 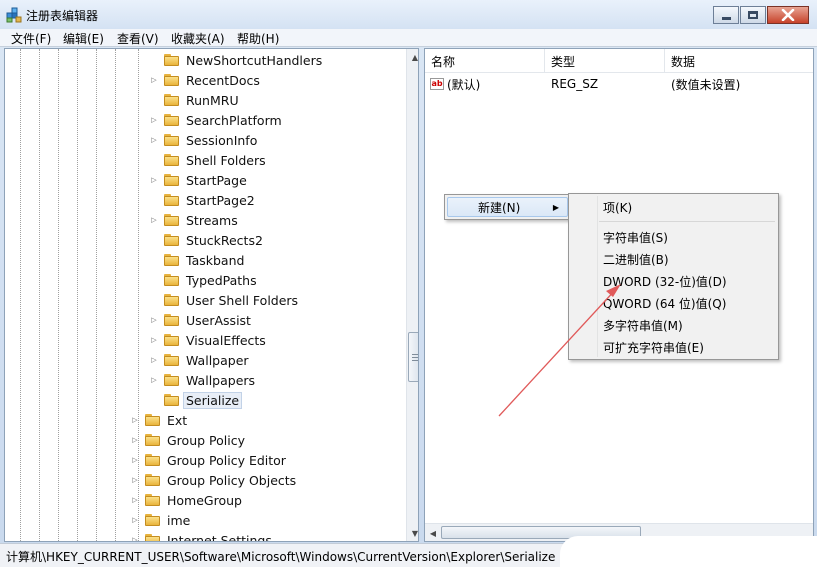 What do you see at coordinates (485, 61) in the screenshot?
I see `column-name: 名称` at bounding box center [485, 61].